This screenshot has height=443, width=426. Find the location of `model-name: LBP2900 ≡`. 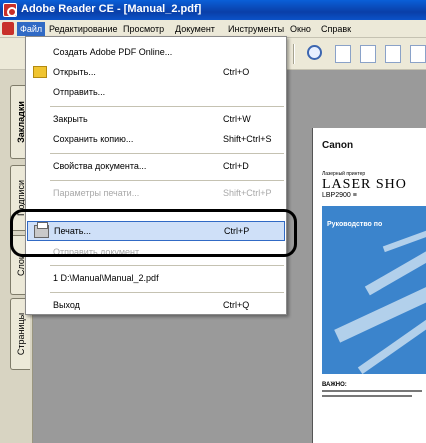

model-name: LBP2900 ≡ is located at coordinates (339, 195).